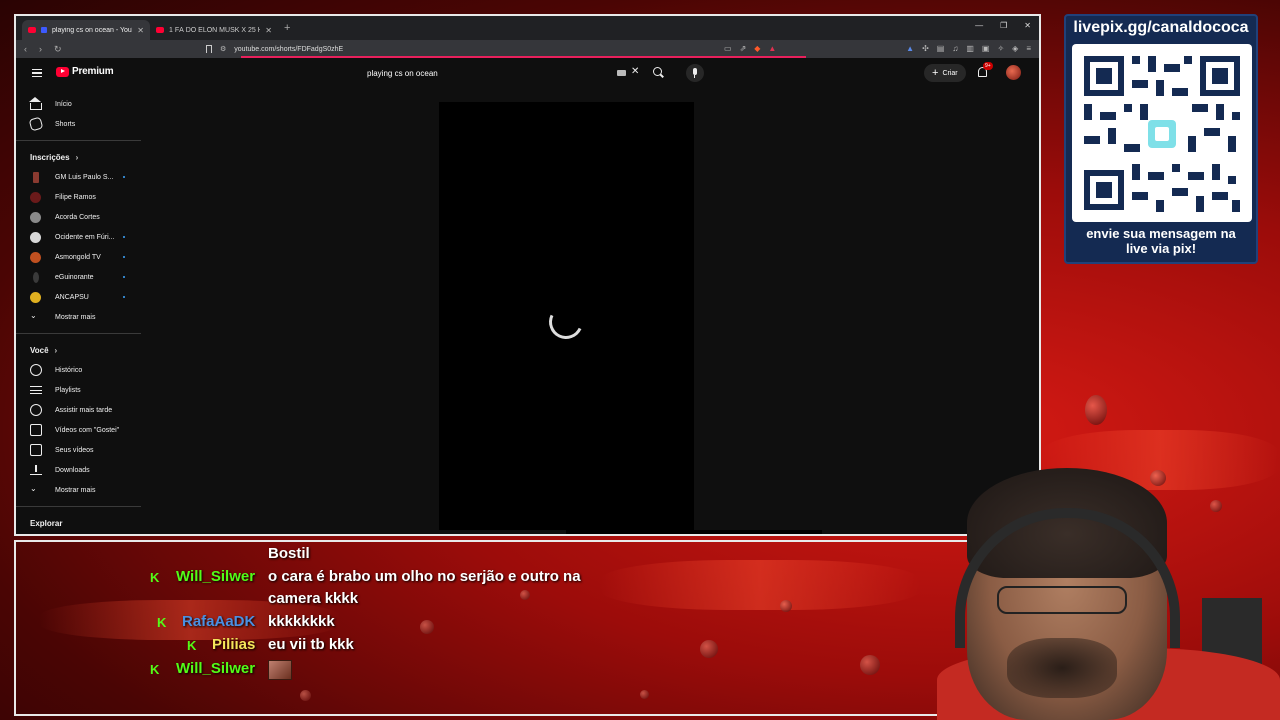 Image resolution: width=1280 pixels, height=720 pixels. Describe the element at coordinates (72, 297) in the screenshot. I see `sidebar-item-label: ANCAPSU` at that location.